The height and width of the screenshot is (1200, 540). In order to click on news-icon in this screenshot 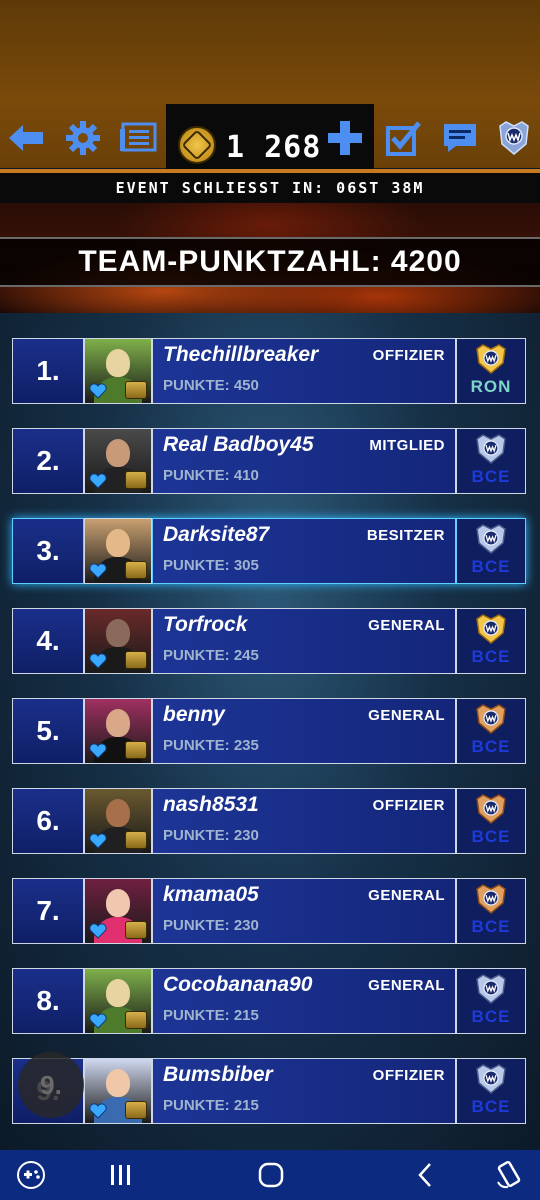, I will do `click(138, 138)`.